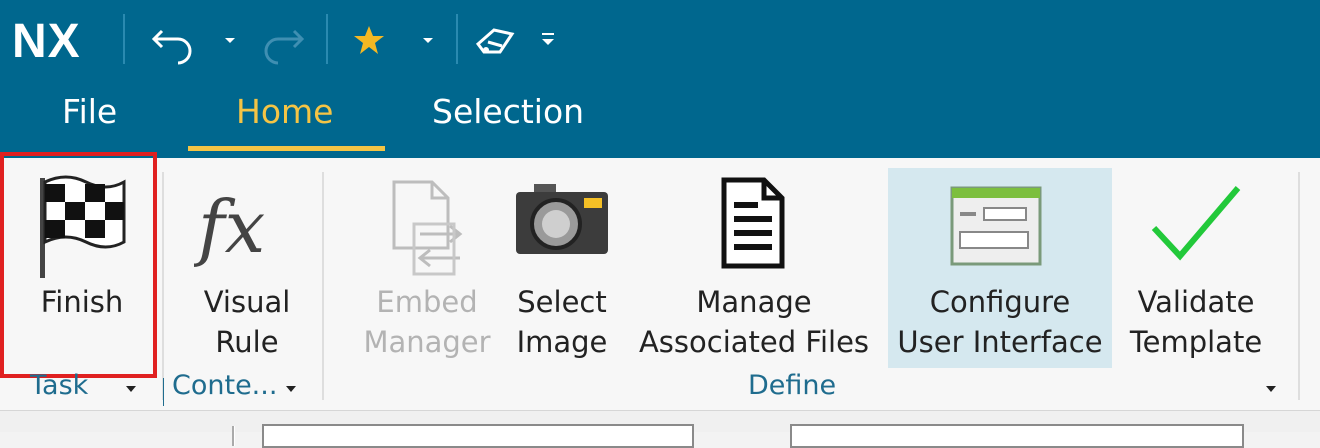 The image size is (1320, 448). Describe the element at coordinates (78, 265) in the screenshot. I see `highlight-box` at that location.